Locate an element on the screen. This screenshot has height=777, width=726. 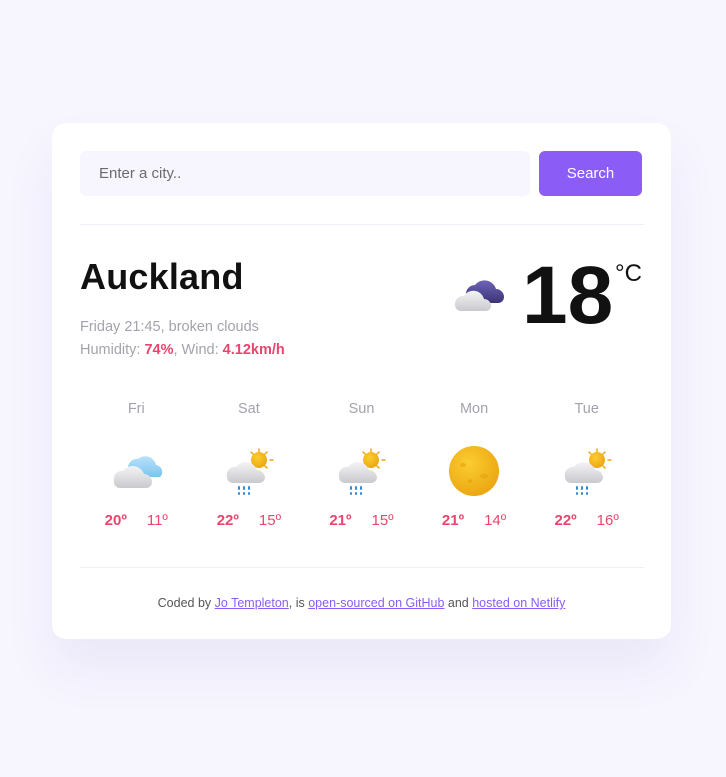
forecast-min-temp: 11º is located at coordinates (157, 520).